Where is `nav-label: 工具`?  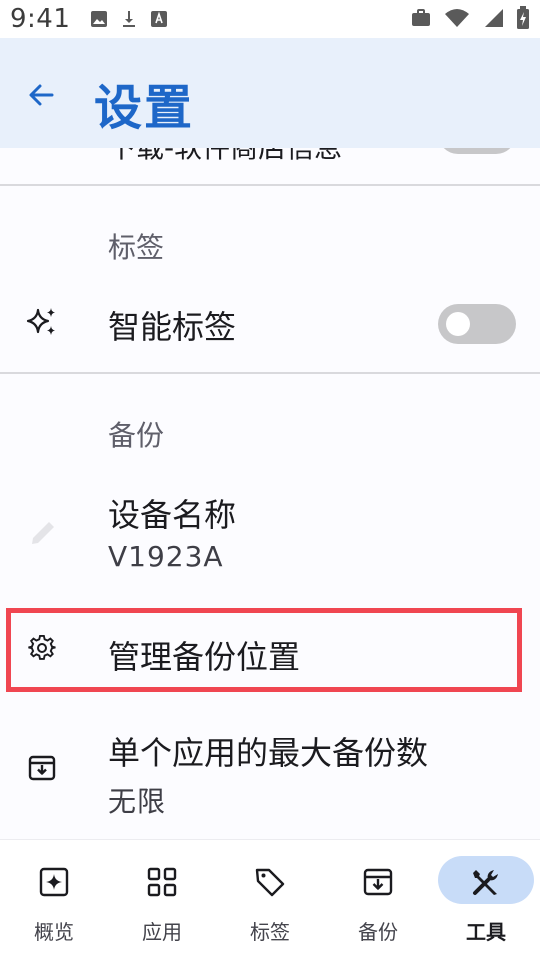
nav-label: 工具 is located at coordinates (486, 932).